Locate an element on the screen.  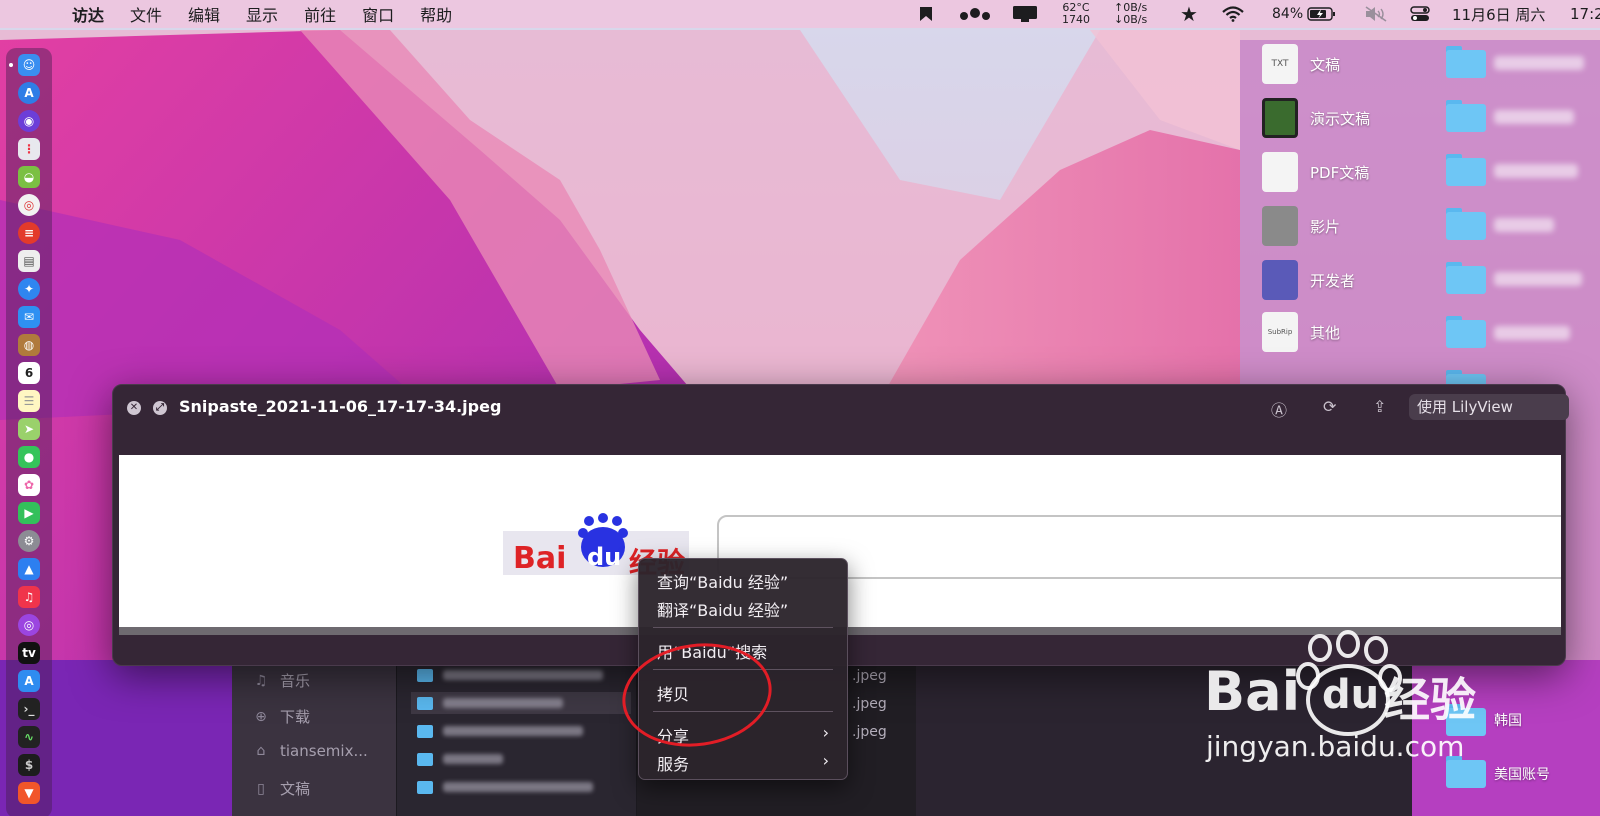
control-center-icon is located at coordinates (1420, 14).